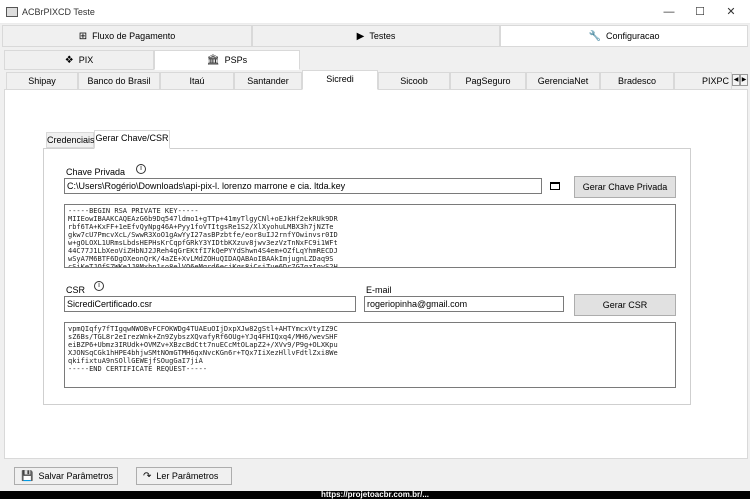 This screenshot has width=750, height=499. What do you see at coordinates (736, 80) in the screenshot?
I see `scroll-left-icon: ◀` at bounding box center [736, 80].